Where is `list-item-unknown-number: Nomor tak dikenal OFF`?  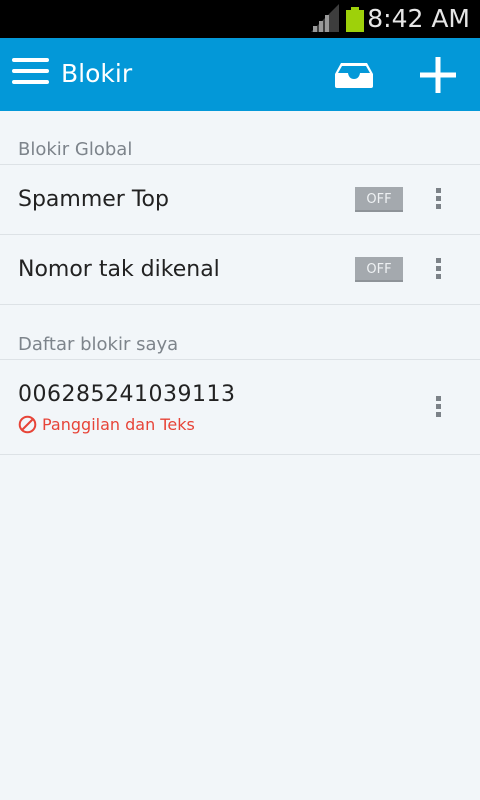
list-item-unknown-number: Nomor tak dikenal OFF is located at coordinates (240, 270).